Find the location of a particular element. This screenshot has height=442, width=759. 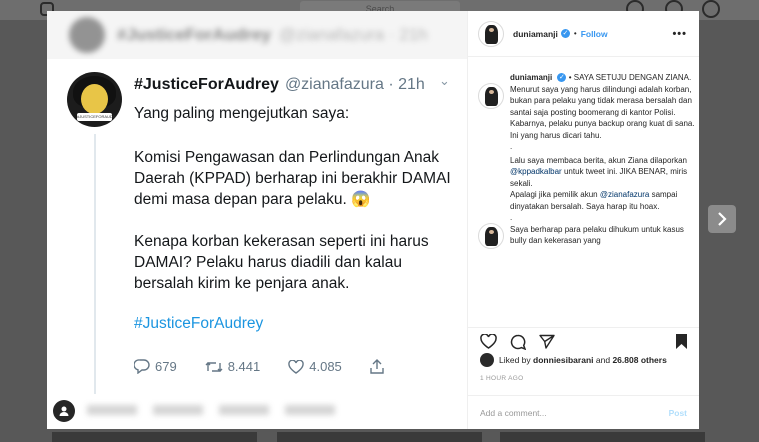

next-post-button is located at coordinates (722, 219).